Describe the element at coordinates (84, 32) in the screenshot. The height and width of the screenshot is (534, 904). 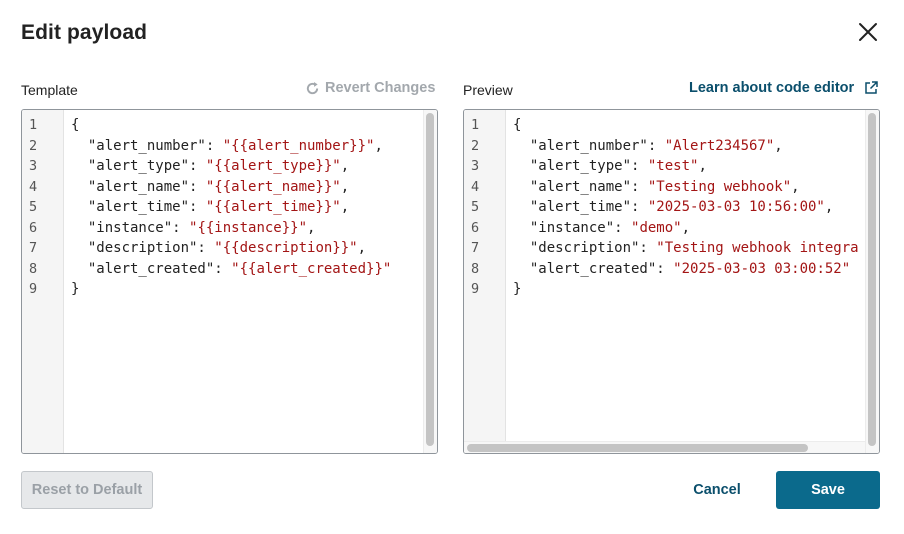
I see `dialog-title: Edit payload` at that location.